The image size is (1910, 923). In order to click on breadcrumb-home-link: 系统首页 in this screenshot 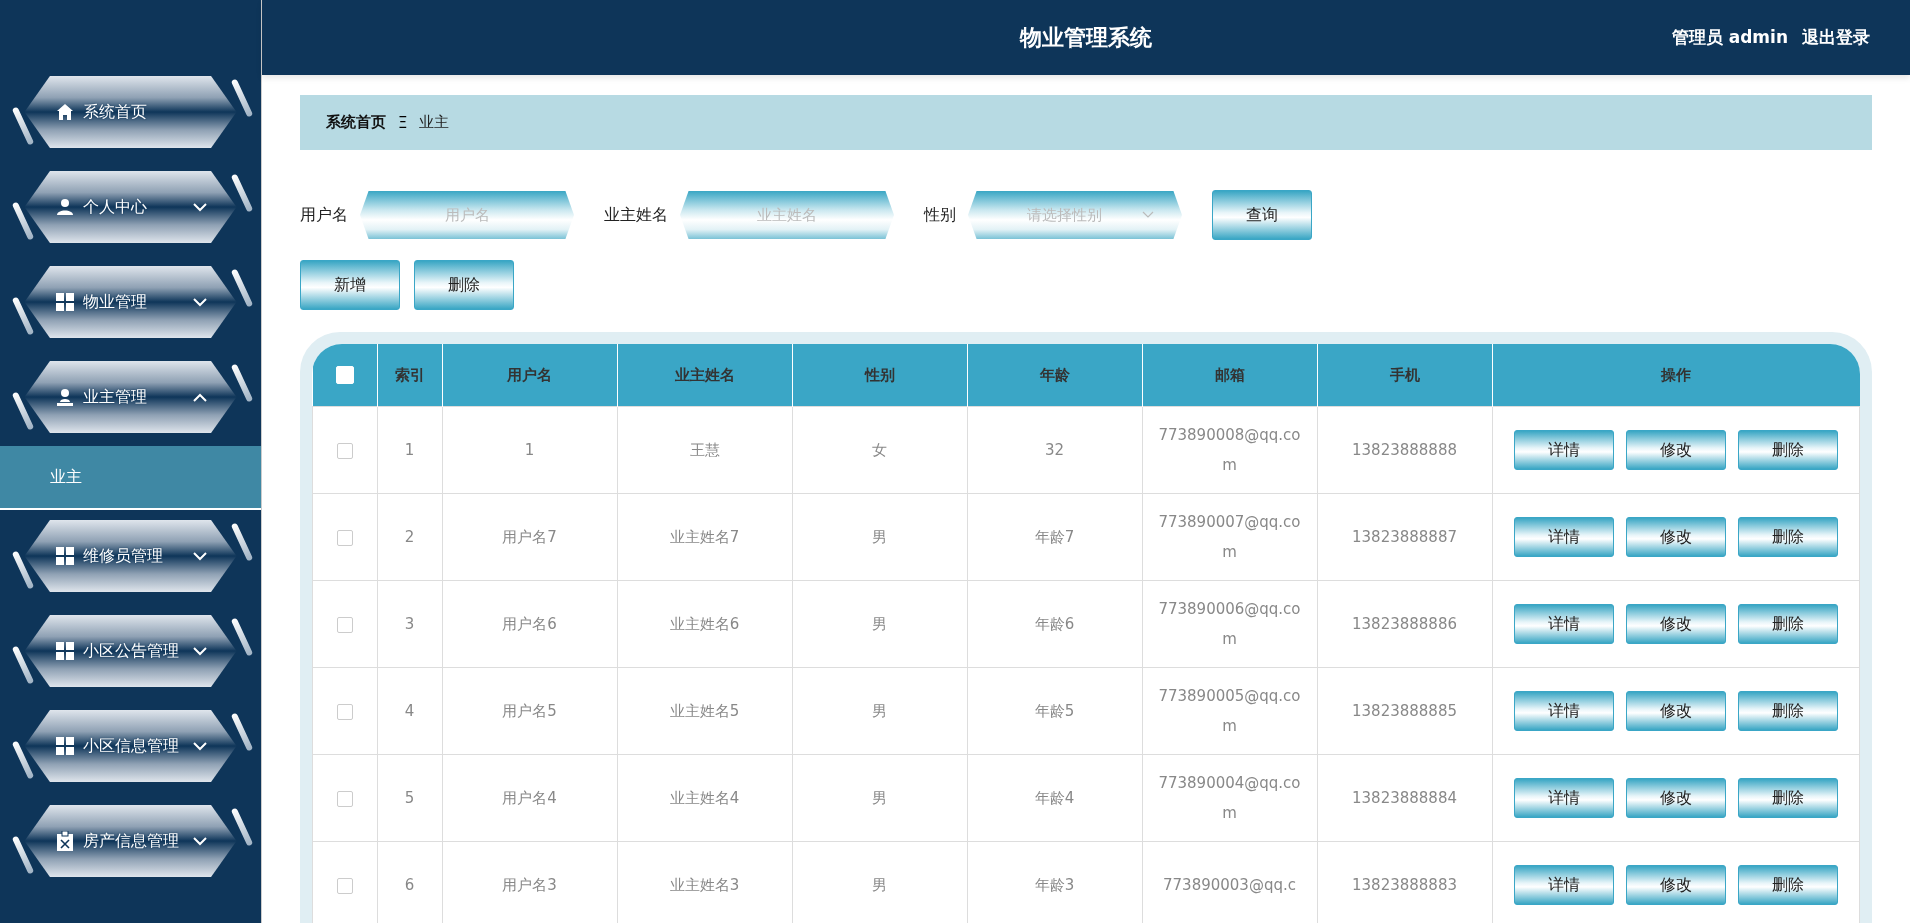, I will do `click(356, 122)`.